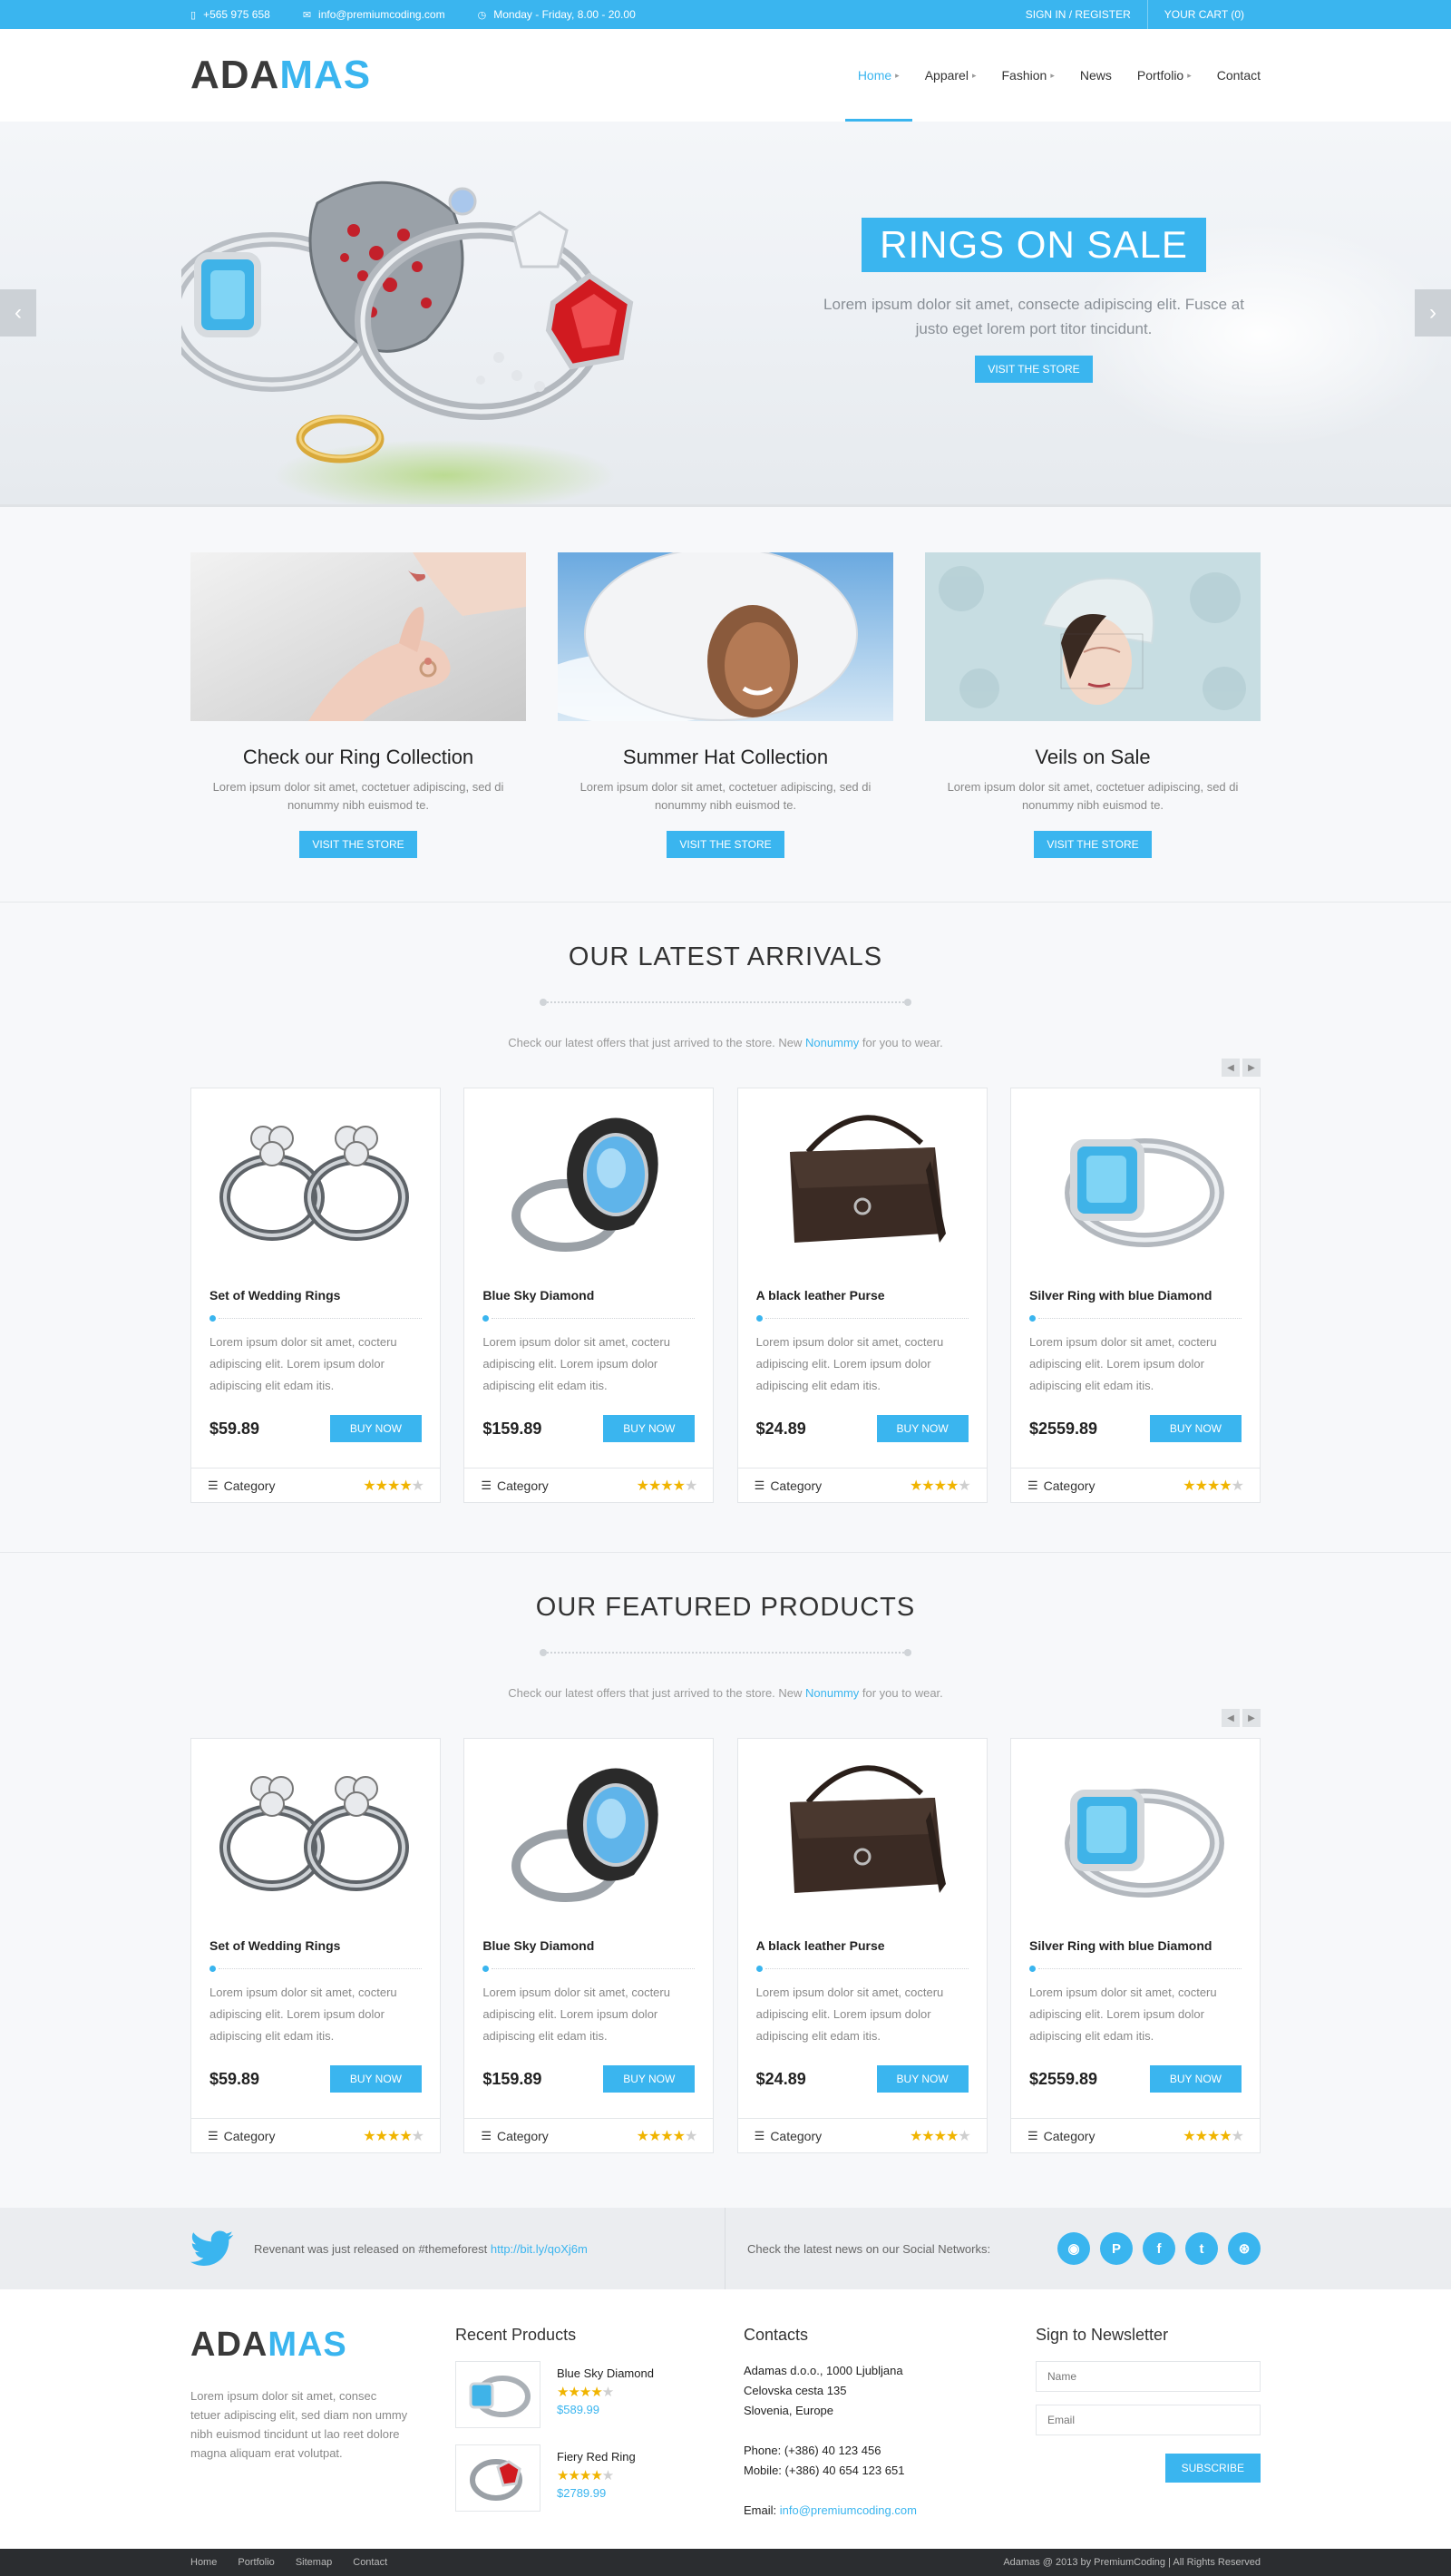  I want to click on list-icon: ☰, so click(486, 1485).